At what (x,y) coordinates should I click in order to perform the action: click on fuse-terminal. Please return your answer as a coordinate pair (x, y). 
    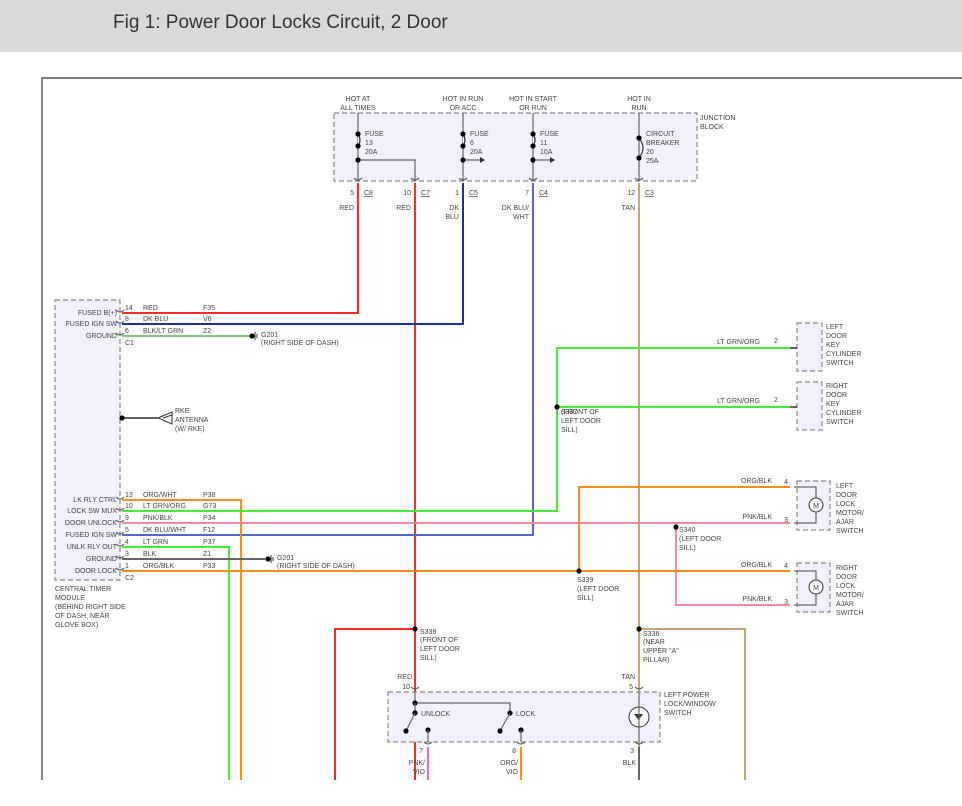
    Looking at the image, I should click on (533, 146).